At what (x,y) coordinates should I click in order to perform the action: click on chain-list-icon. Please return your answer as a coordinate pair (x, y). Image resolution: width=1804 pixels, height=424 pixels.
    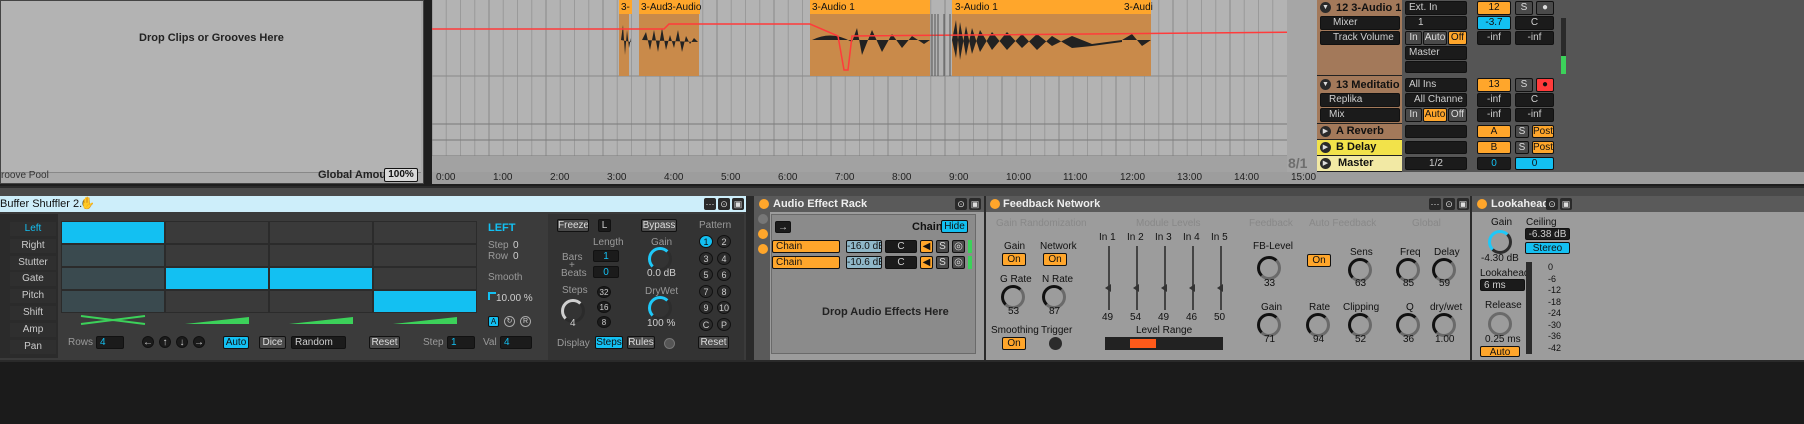
    Looking at the image, I should click on (763, 234).